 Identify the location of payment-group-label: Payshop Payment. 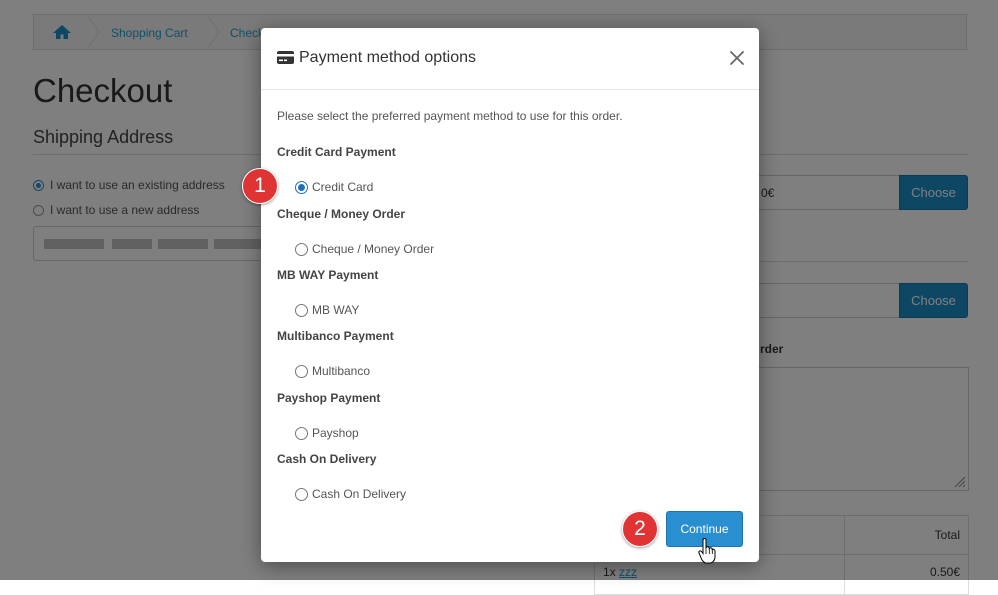
(329, 398).